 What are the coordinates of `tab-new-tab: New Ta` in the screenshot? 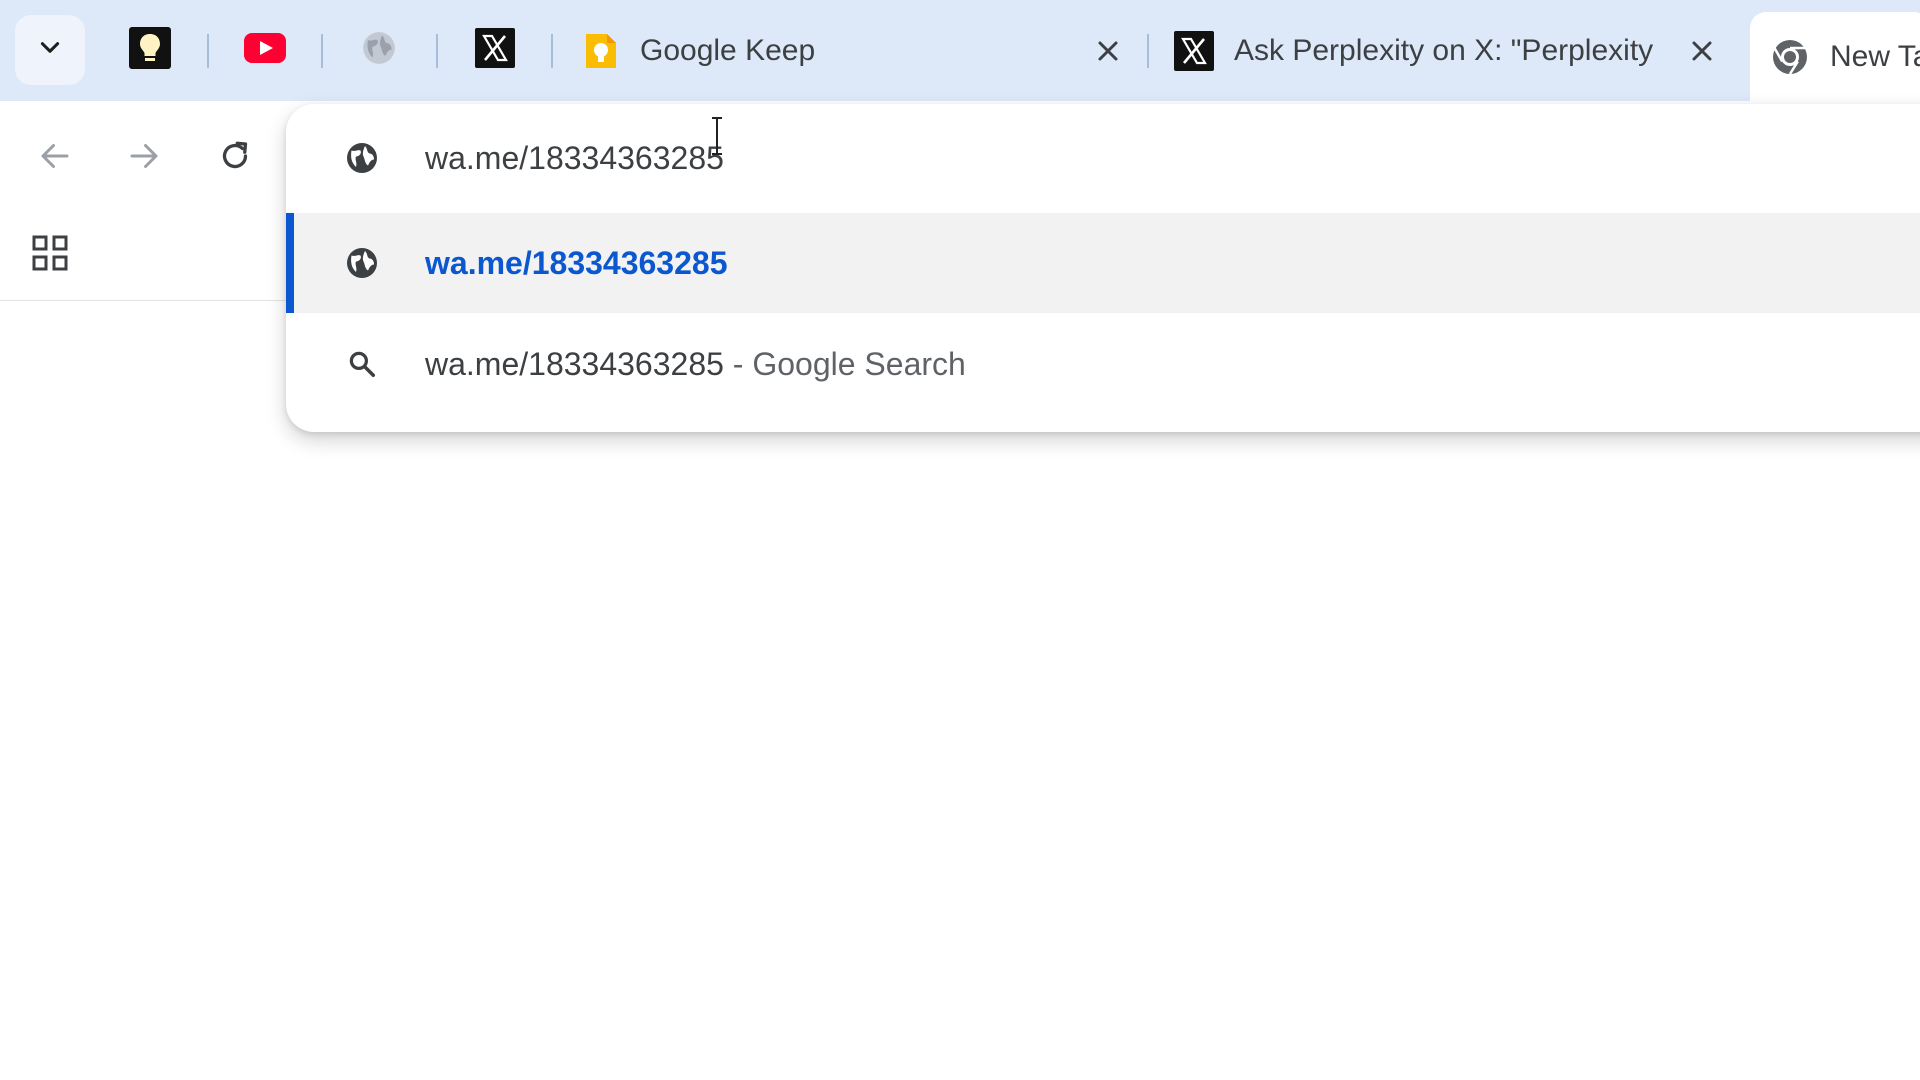 It's located at (1835, 56).